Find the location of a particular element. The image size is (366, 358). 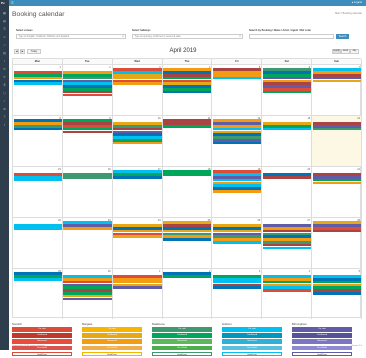

venues-icon: ⌂ is located at coordinates (4, 45).